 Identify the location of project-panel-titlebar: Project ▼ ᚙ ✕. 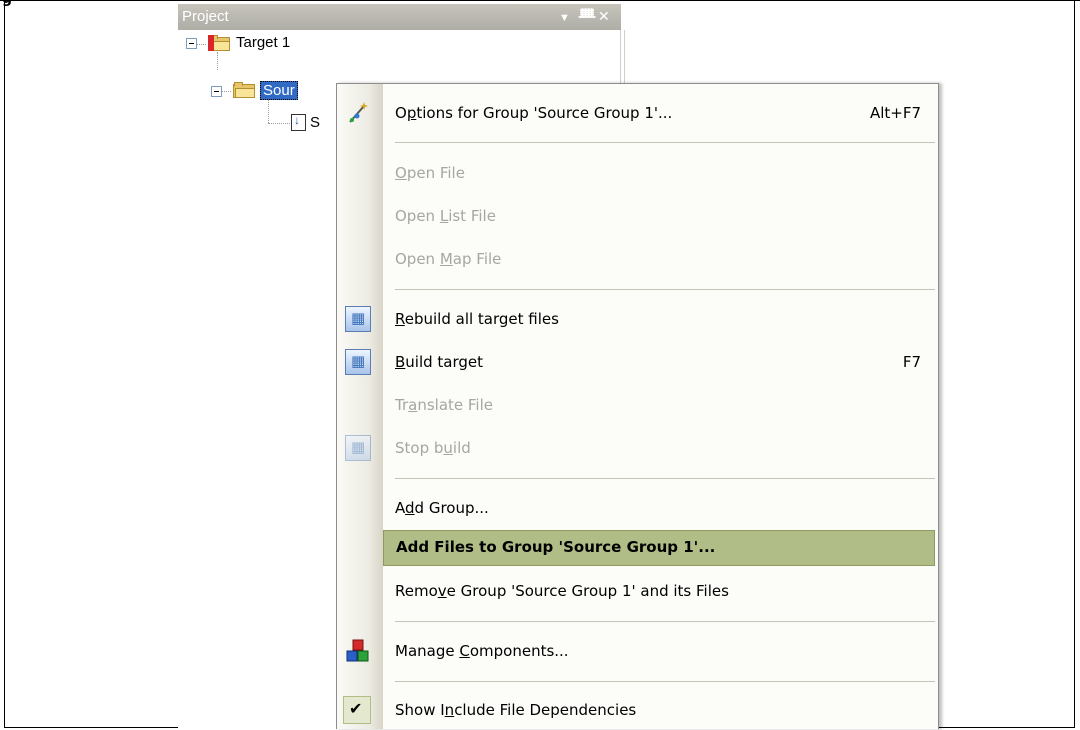
(399, 17).